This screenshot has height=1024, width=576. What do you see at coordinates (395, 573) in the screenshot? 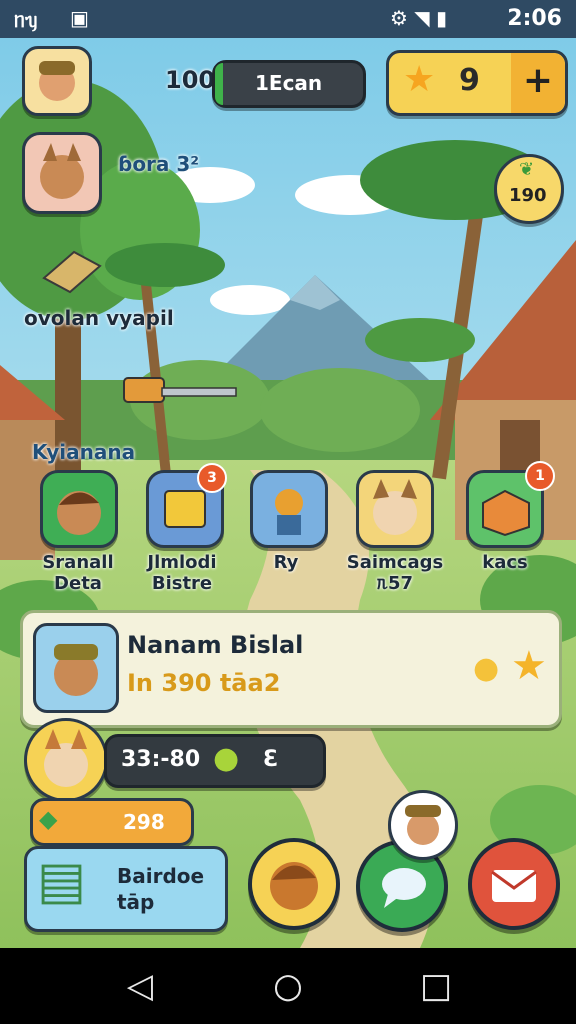
I see `character-4-name: Saimcags ᥰ57` at bounding box center [395, 573].